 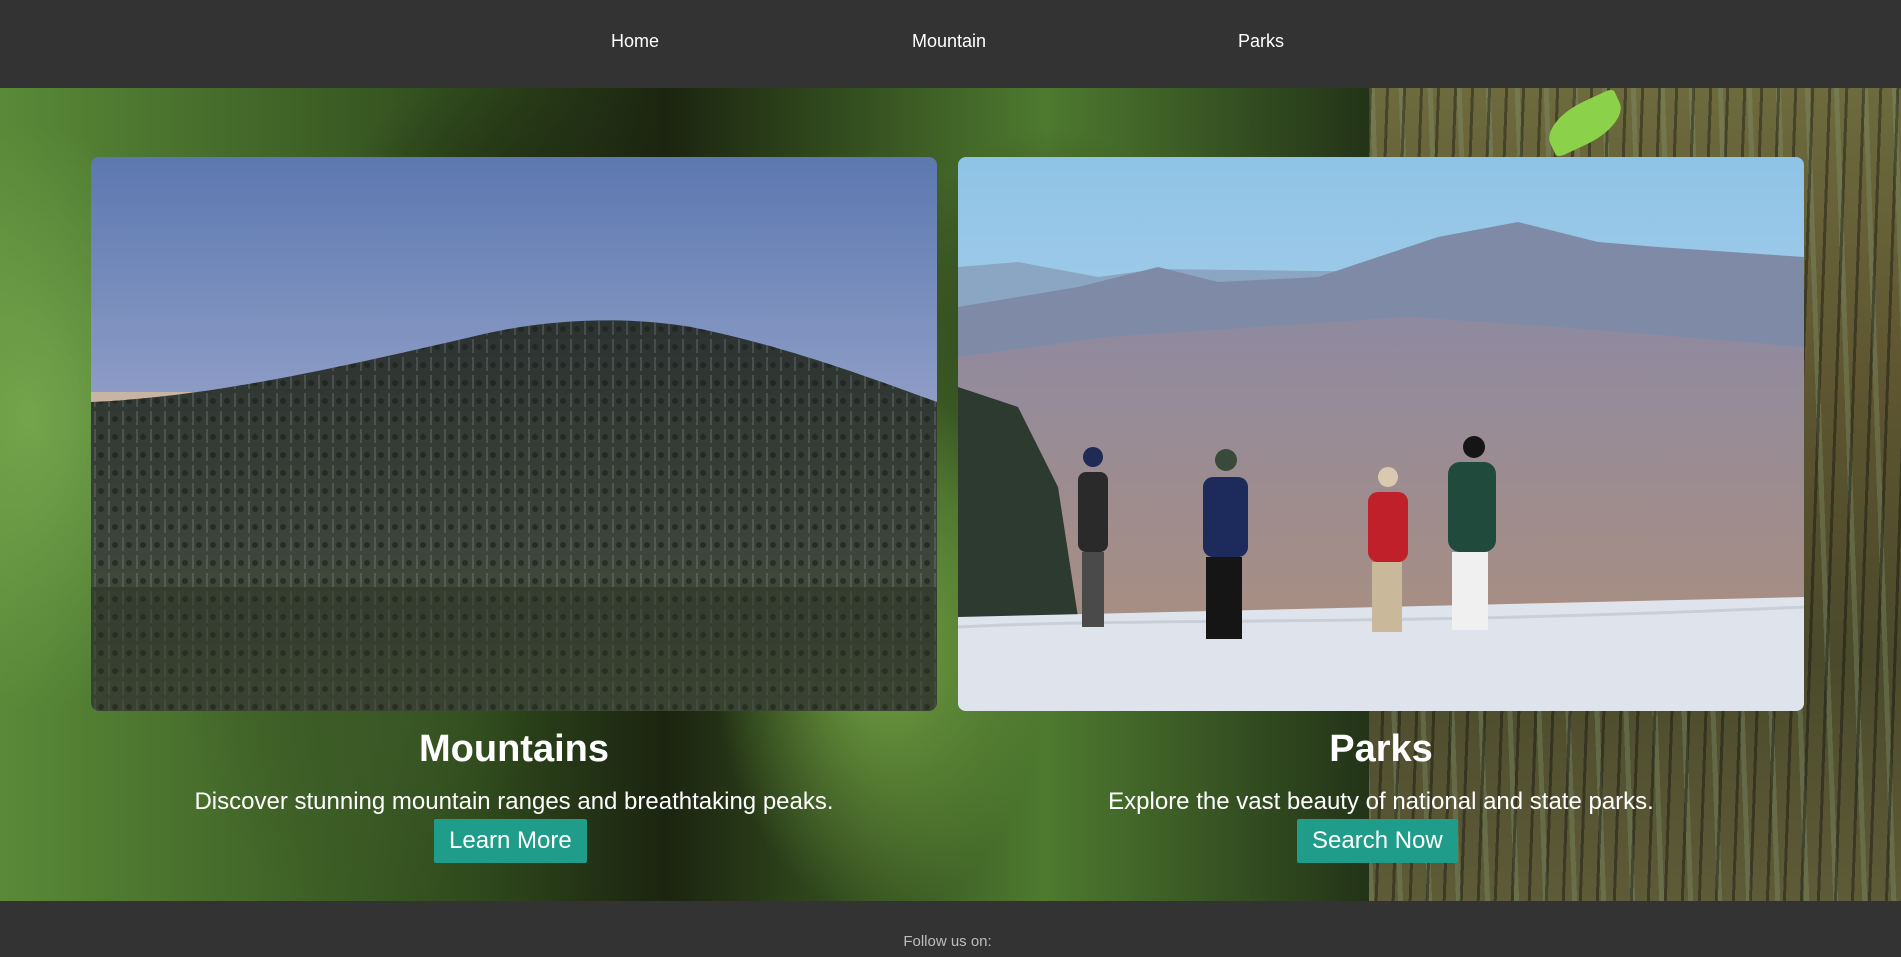 I want to click on nav-link-home: Home, so click(x=635, y=41).